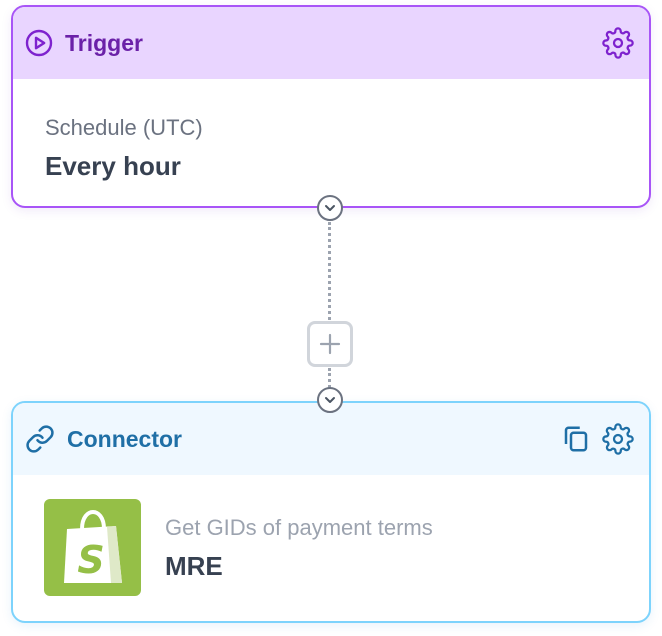 Image resolution: width=662 pixels, height=636 pixels. What do you see at coordinates (113, 166) in the screenshot?
I see `trigger-schedule-value: Every hour` at bounding box center [113, 166].